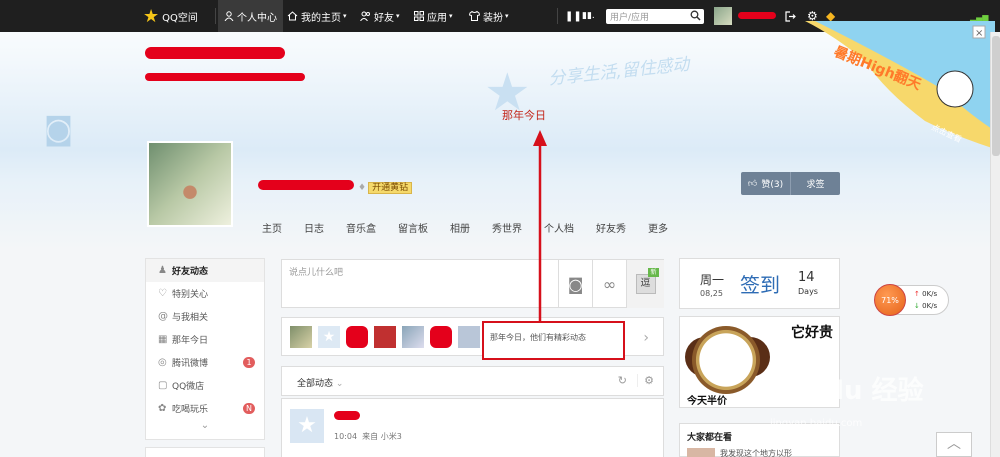 The image size is (1000, 457). What do you see at coordinates (772, 185) in the screenshot?
I see `like-label: 赞(3)` at bounding box center [772, 185].